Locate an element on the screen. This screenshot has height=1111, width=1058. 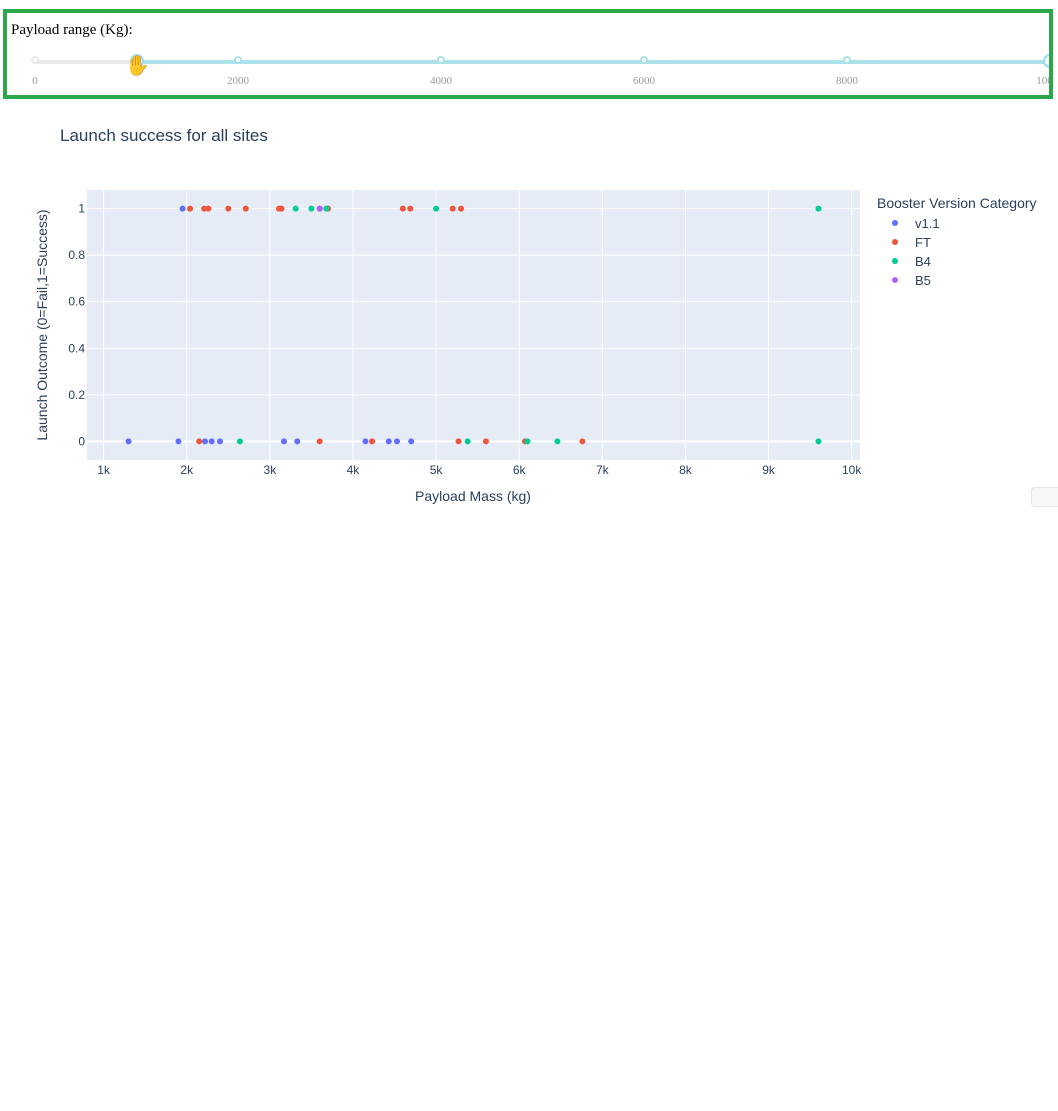
x-tick-label: 9k is located at coordinates (769, 470).